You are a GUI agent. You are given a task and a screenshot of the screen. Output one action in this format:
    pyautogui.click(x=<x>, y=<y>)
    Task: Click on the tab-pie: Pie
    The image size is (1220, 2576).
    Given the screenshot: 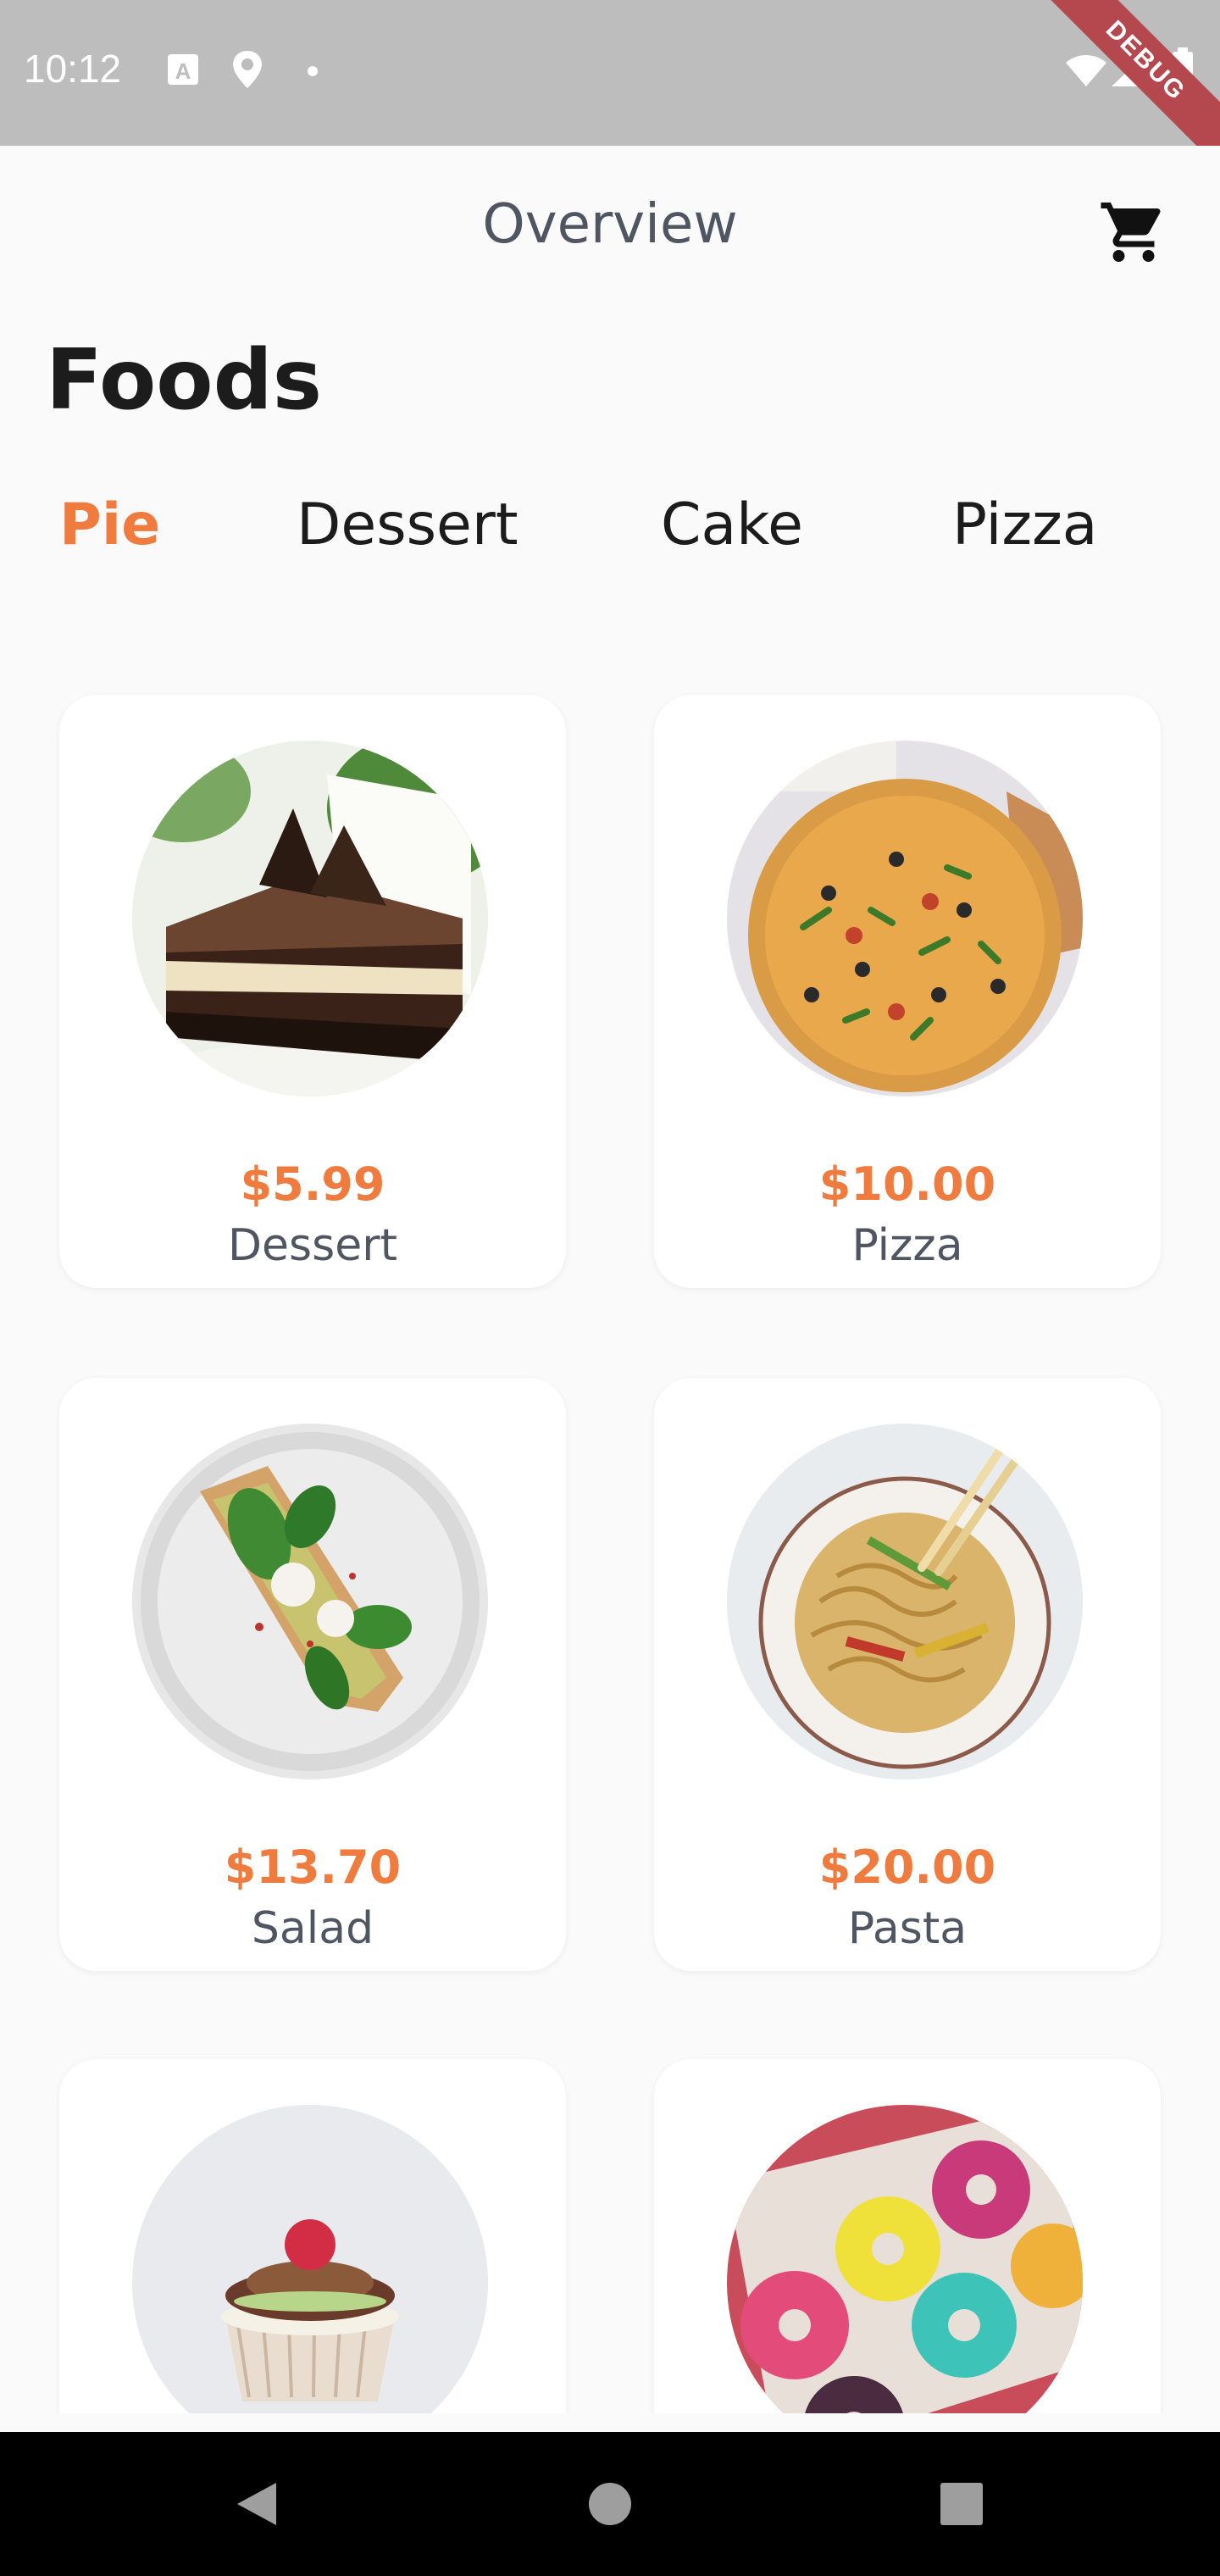 What is the action you would take?
    pyautogui.click(x=109, y=524)
    